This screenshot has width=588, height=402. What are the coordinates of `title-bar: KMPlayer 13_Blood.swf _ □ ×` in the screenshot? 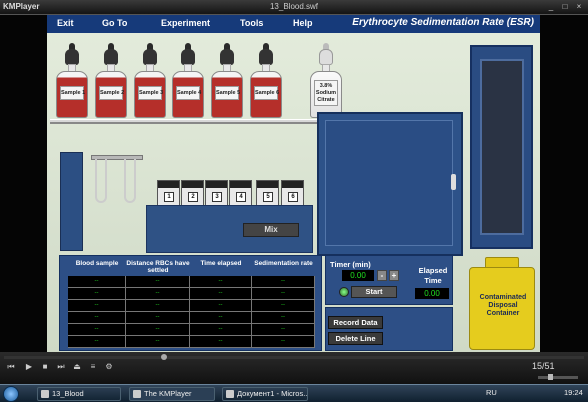 It's located at (294, 7).